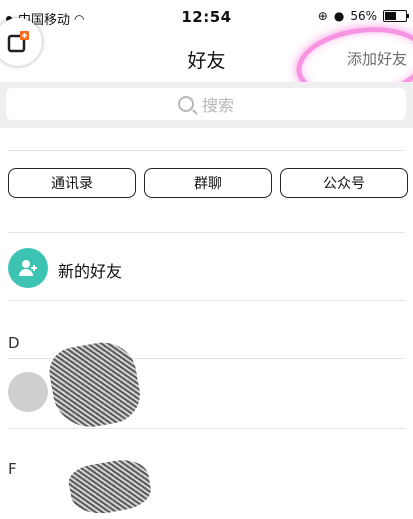  I want to click on spacer, so click(206, 144).